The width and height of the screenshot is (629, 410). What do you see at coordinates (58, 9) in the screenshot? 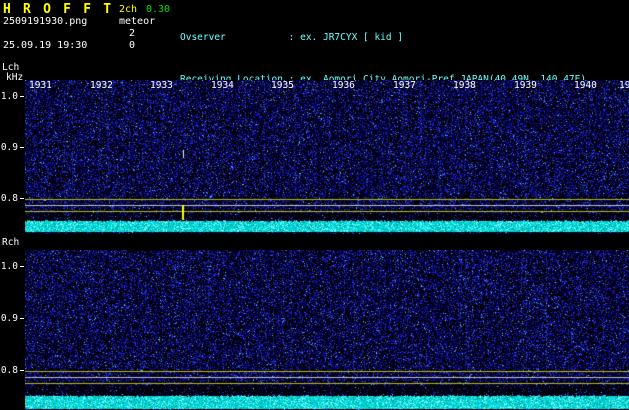
I see `app-title: H R O F F T` at bounding box center [58, 9].